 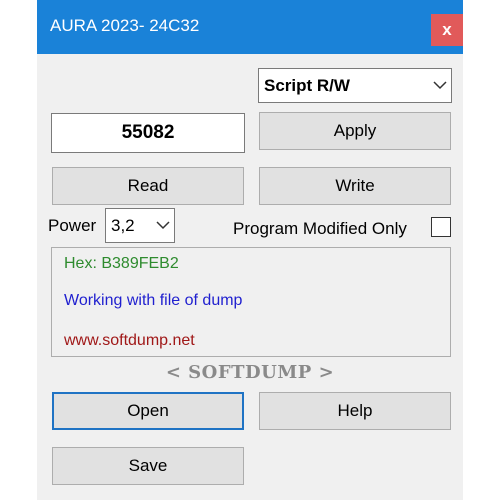 I want to click on save-button: Save, so click(x=148, y=466).